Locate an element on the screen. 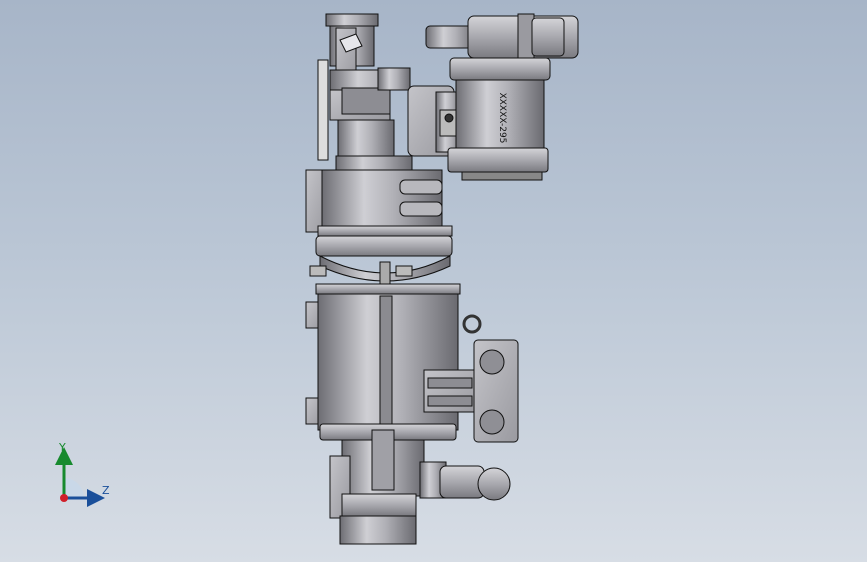 This screenshot has width=867, height=562. x-axis-dot is located at coordinates (64, 498).